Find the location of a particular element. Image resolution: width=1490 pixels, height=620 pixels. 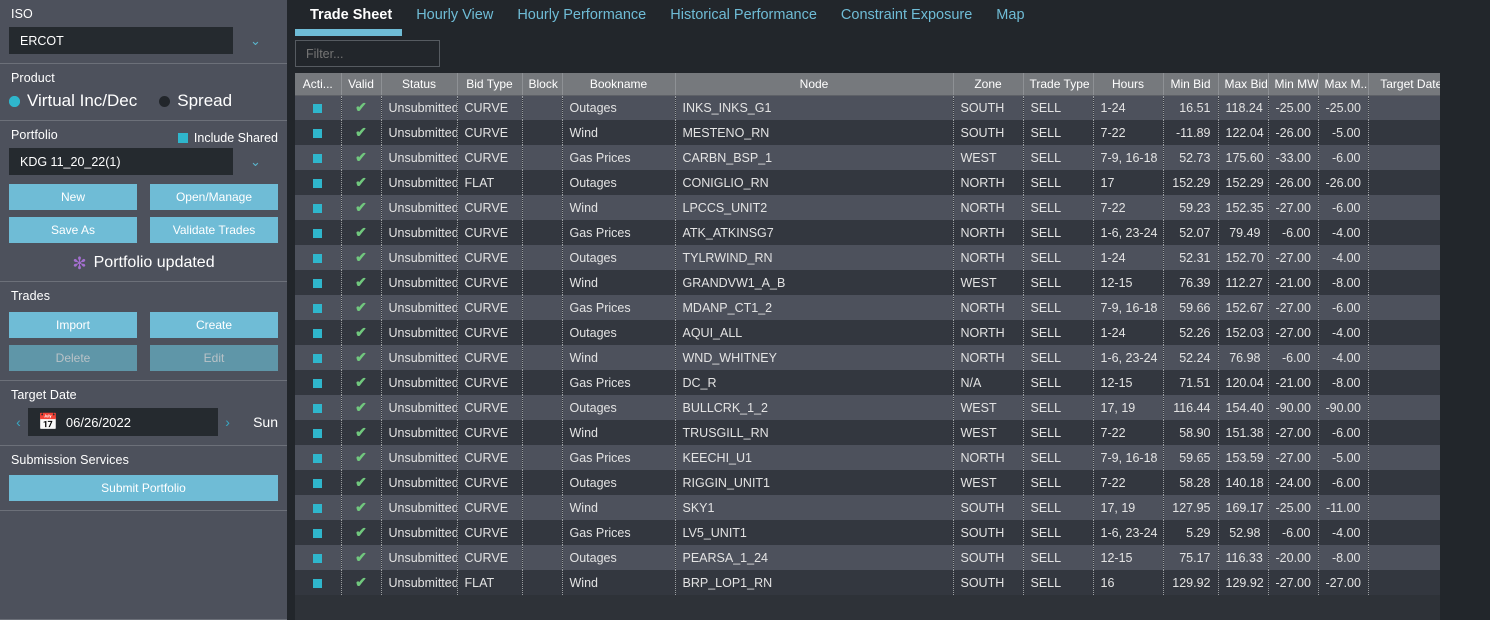

column-header-status: Status is located at coordinates (419, 84).